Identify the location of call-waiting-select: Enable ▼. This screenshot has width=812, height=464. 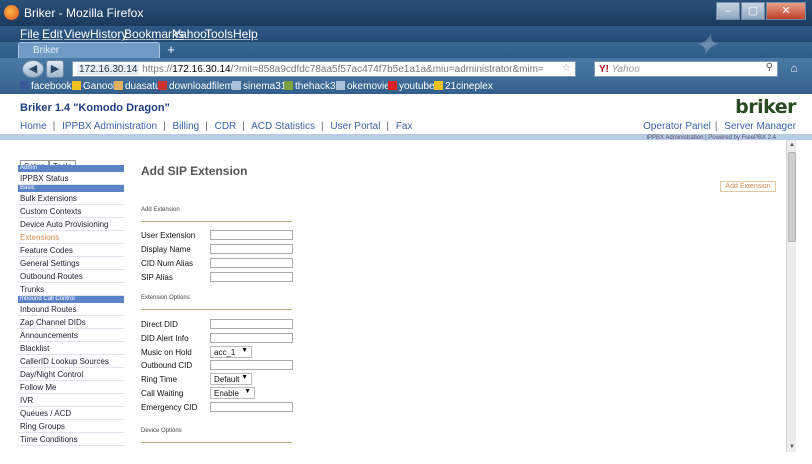
(232, 393).